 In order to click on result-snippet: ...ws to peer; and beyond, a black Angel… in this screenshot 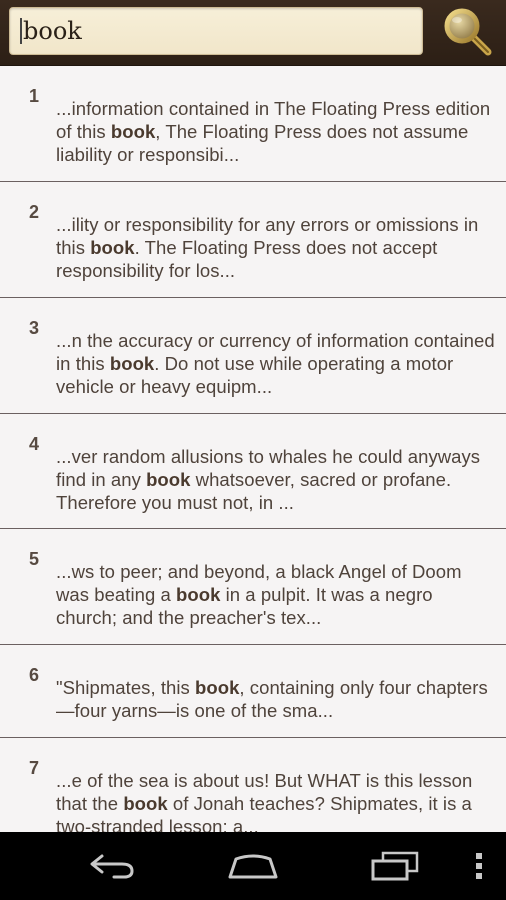, I will do `click(259, 594)`.